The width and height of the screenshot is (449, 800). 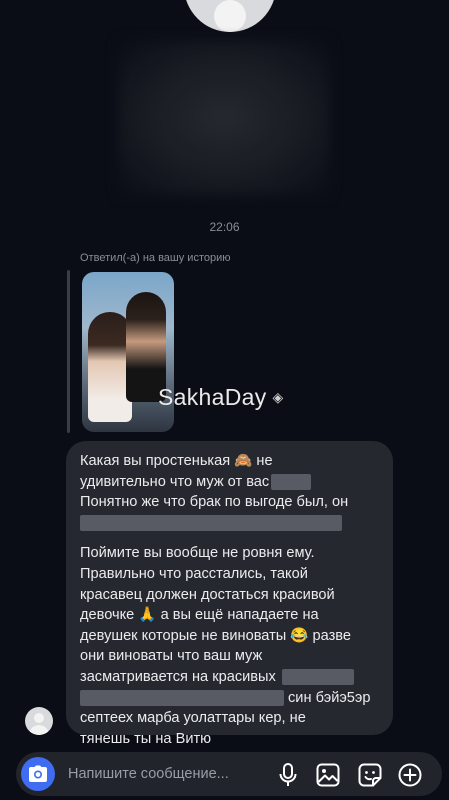 I want to click on message-line: син бэйэ5эр, so click(x=229, y=698).